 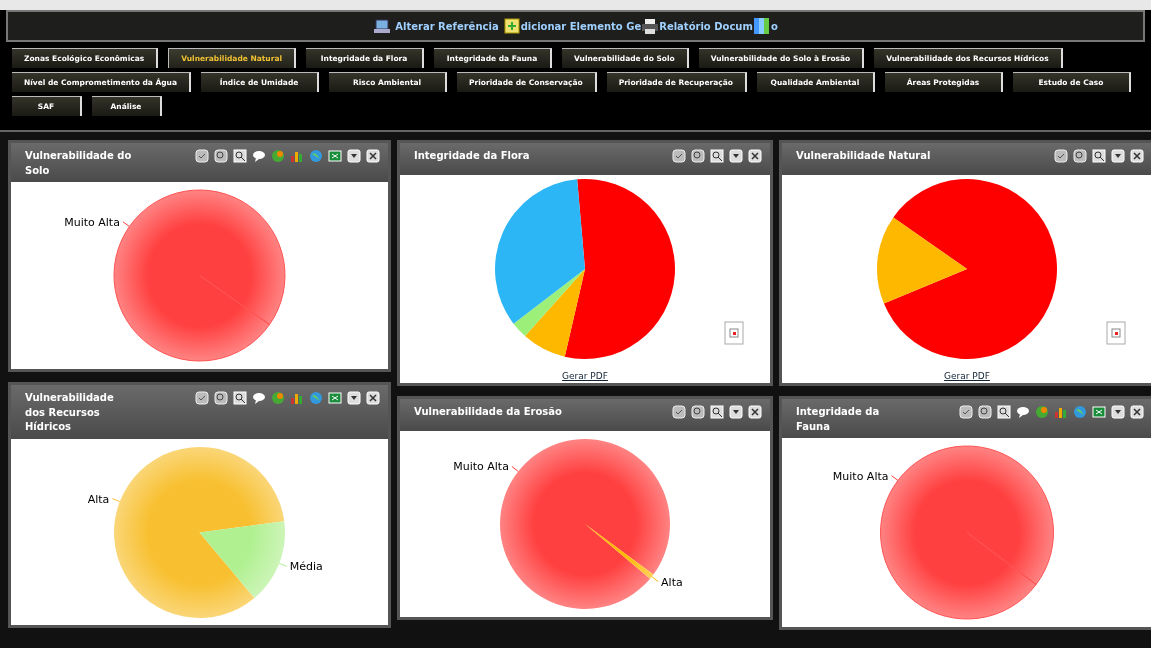 What do you see at coordinates (472, 156) in the screenshot?
I see `panel-title: Integridade da Flora` at bounding box center [472, 156].